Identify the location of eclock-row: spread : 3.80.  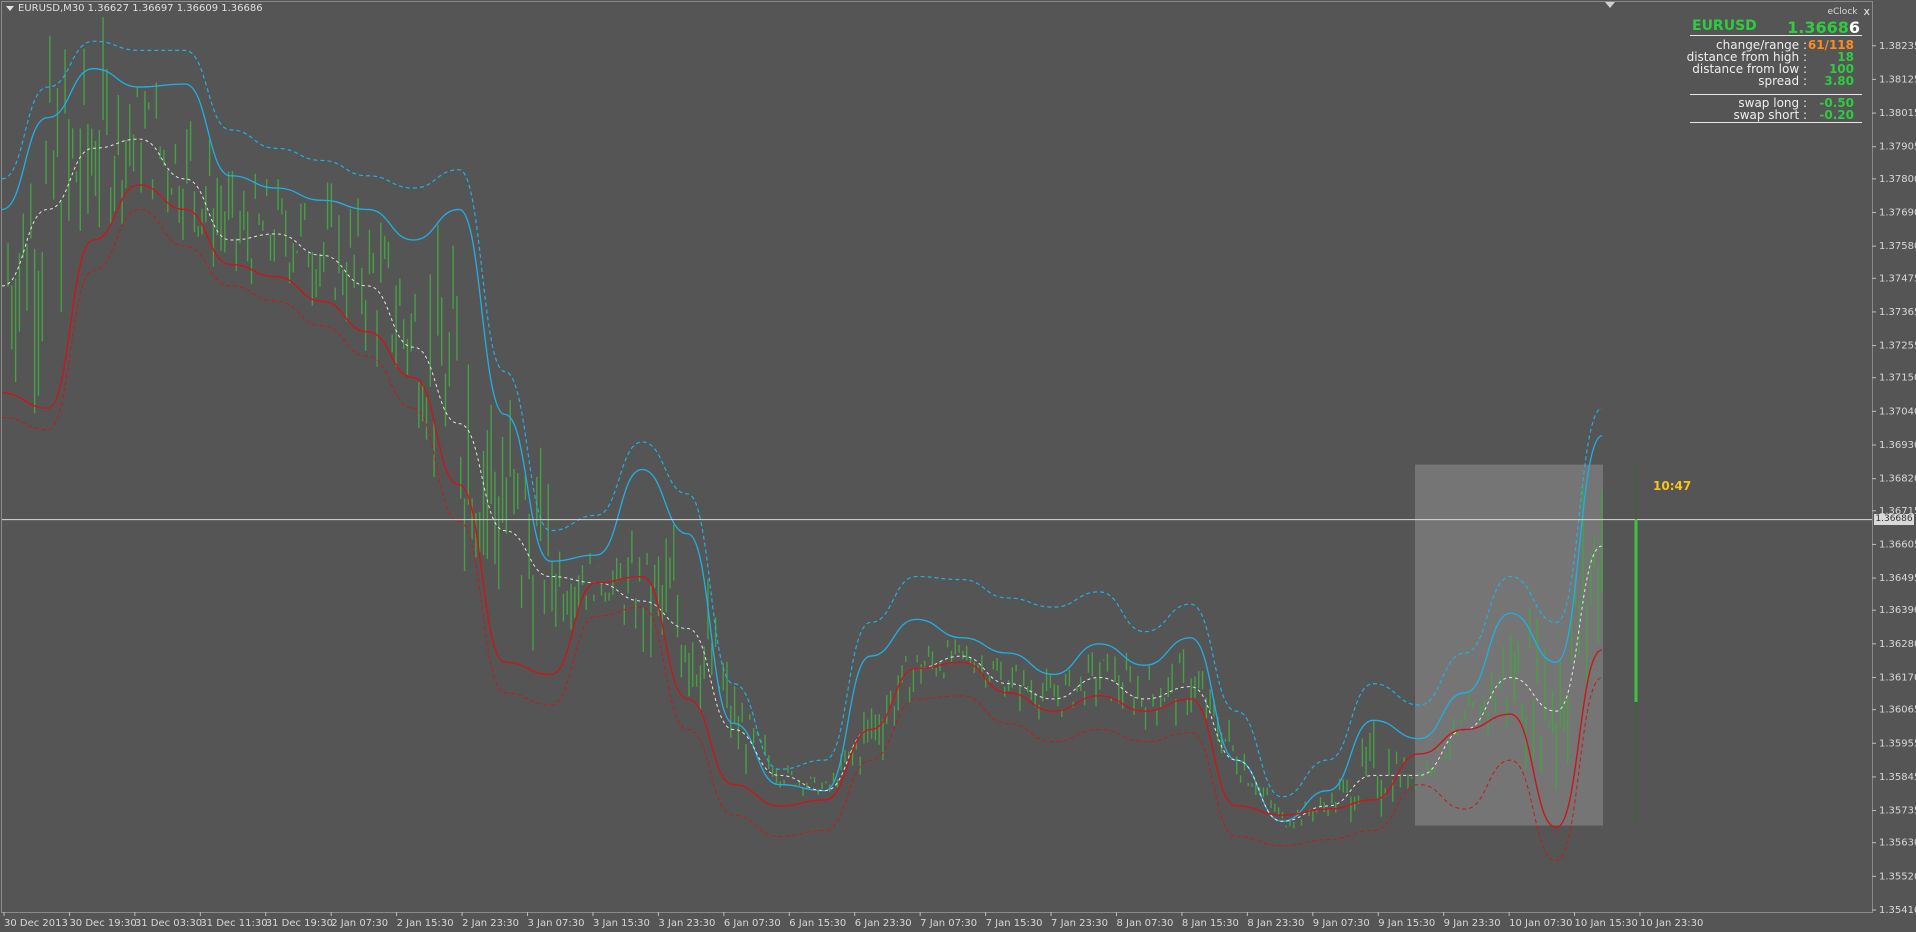
(1776, 81).